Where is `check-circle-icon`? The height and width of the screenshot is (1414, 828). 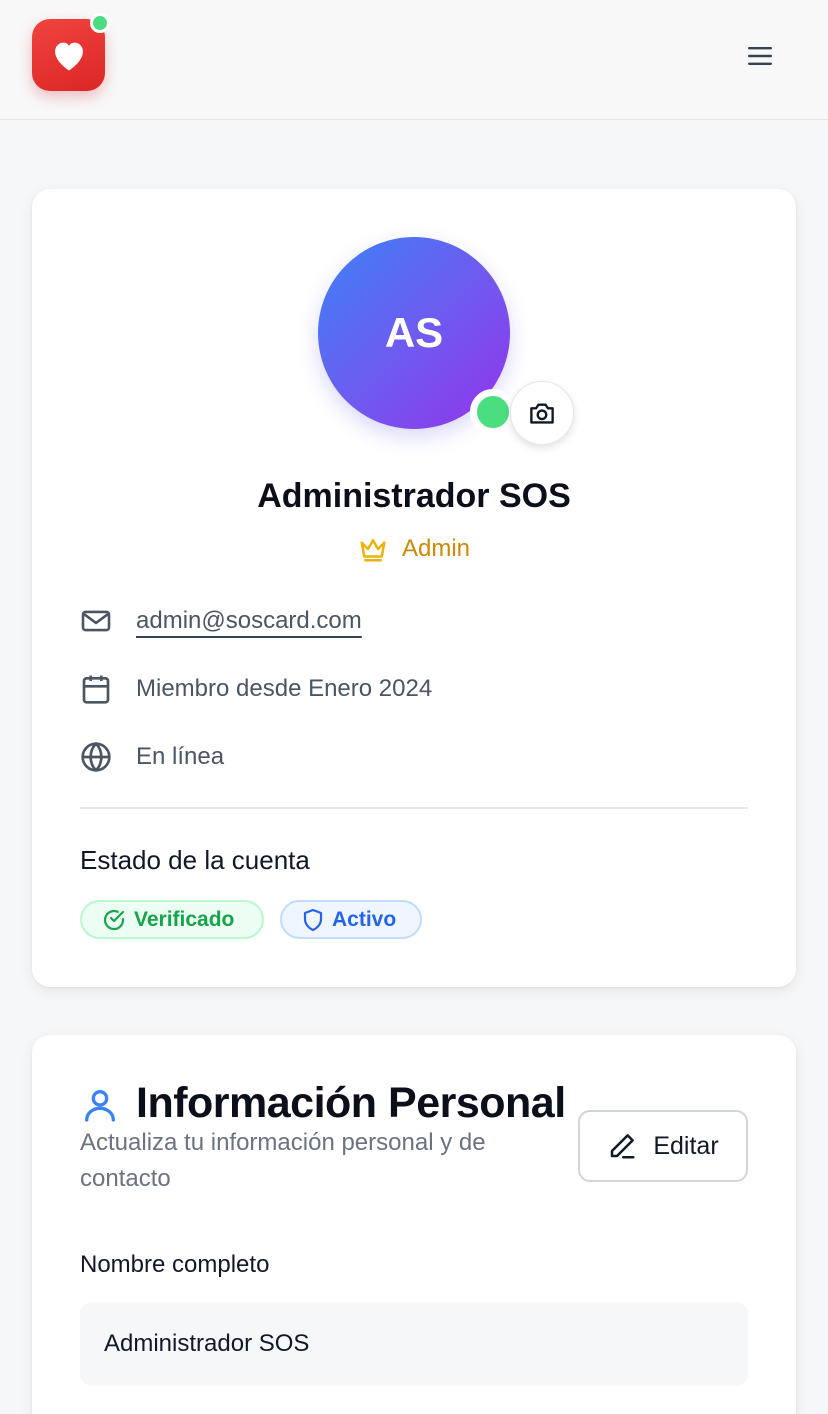
check-circle-icon is located at coordinates (114, 919).